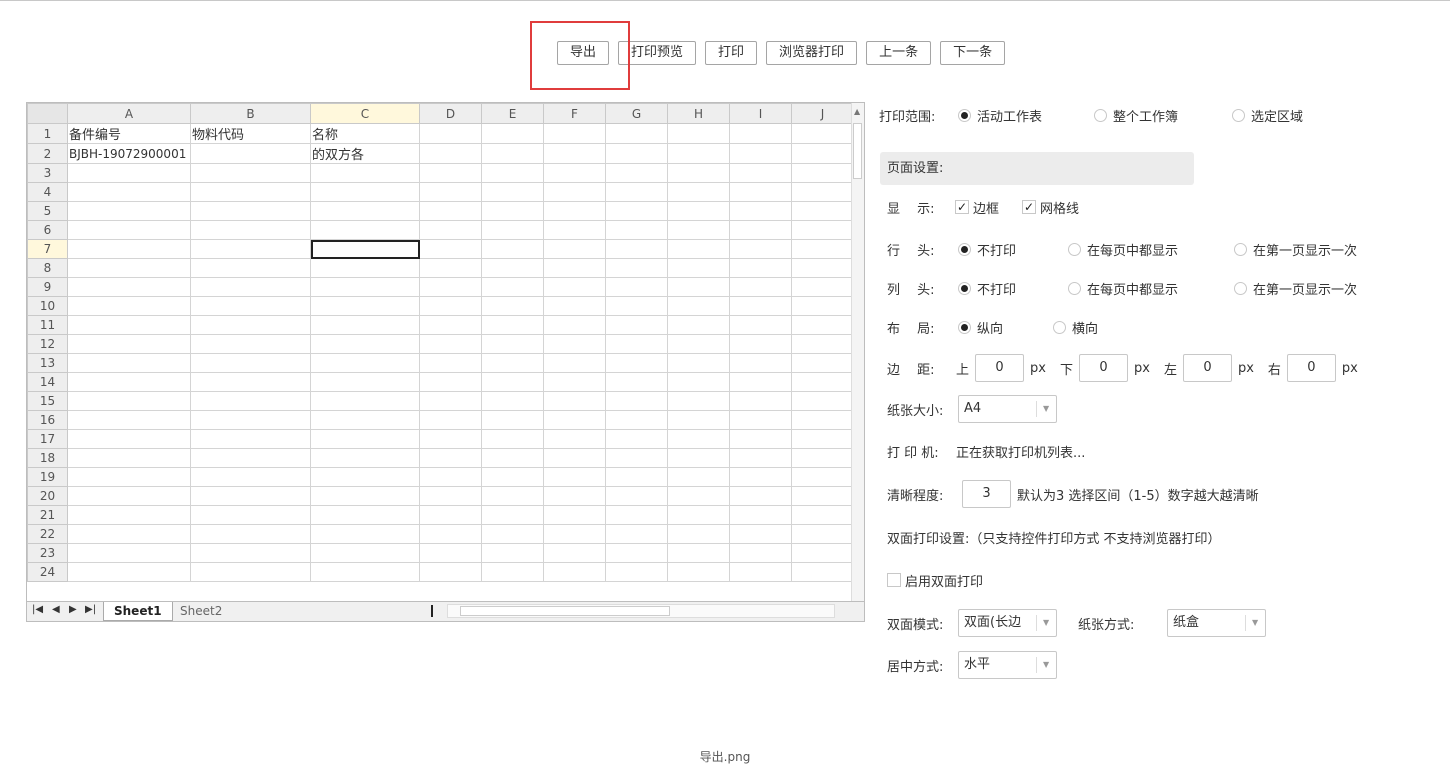 The height and width of the screenshot is (770, 1450). I want to click on sheet-tab-sheet2: Sheet2, so click(201, 611).